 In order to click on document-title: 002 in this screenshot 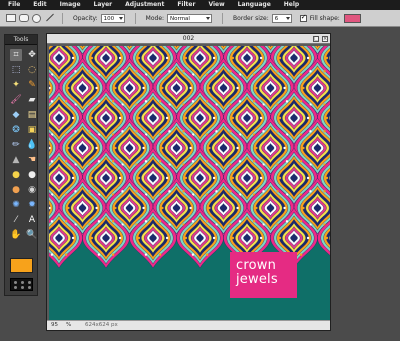, I will do `click(188, 38)`.